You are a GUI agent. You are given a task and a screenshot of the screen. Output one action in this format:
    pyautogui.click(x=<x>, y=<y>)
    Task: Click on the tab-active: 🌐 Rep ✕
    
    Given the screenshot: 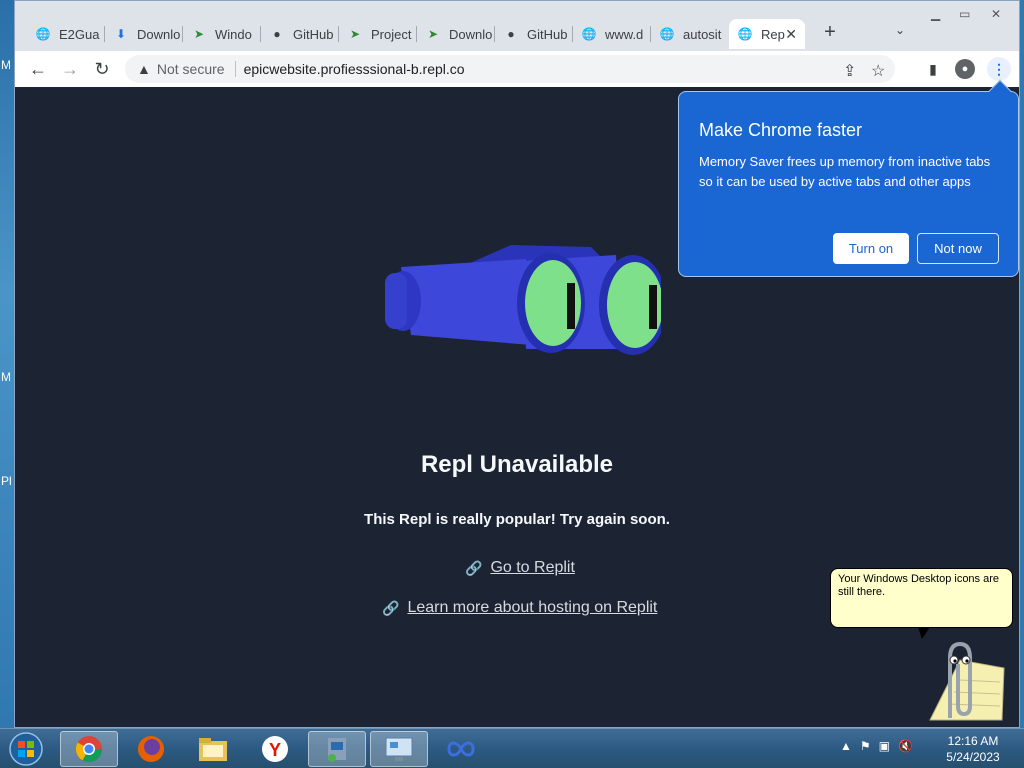 What is the action you would take?
    pyautogui.click(x=767, y=34)
    